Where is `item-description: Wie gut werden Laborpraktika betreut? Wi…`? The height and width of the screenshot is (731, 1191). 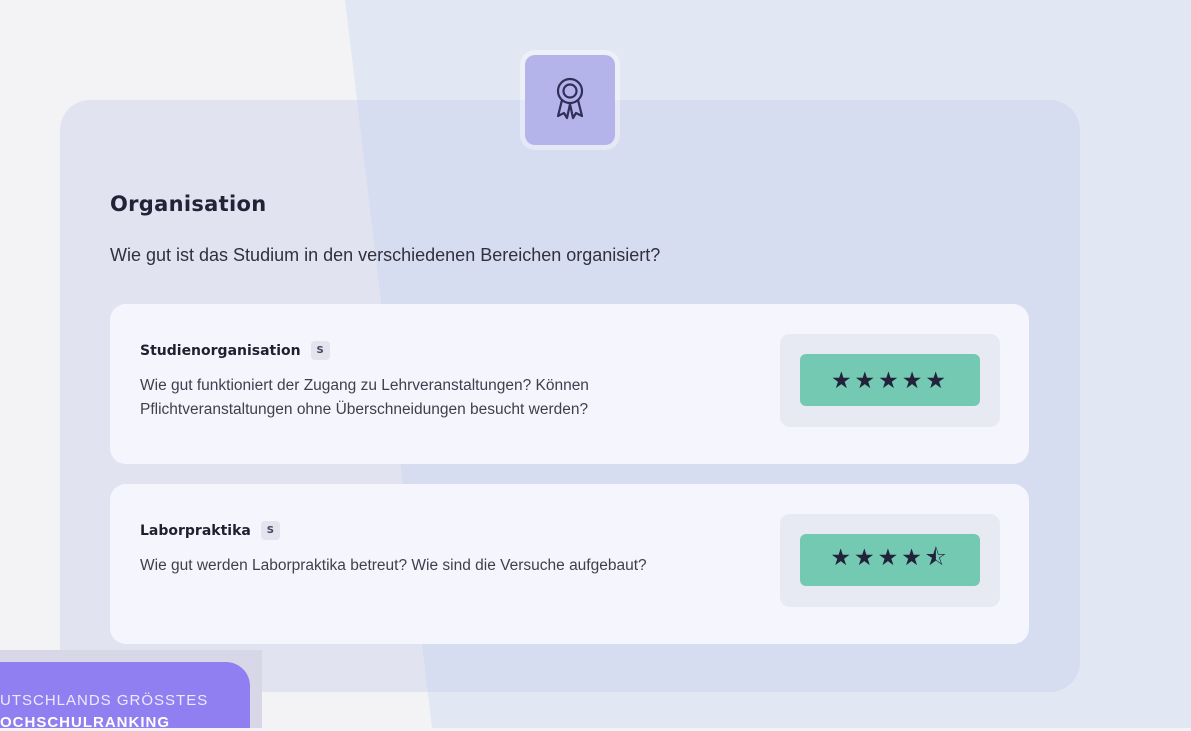 item-description: Wie gut werden Laborpraktika betreut? Wi… is located at coordinates (393, 565).